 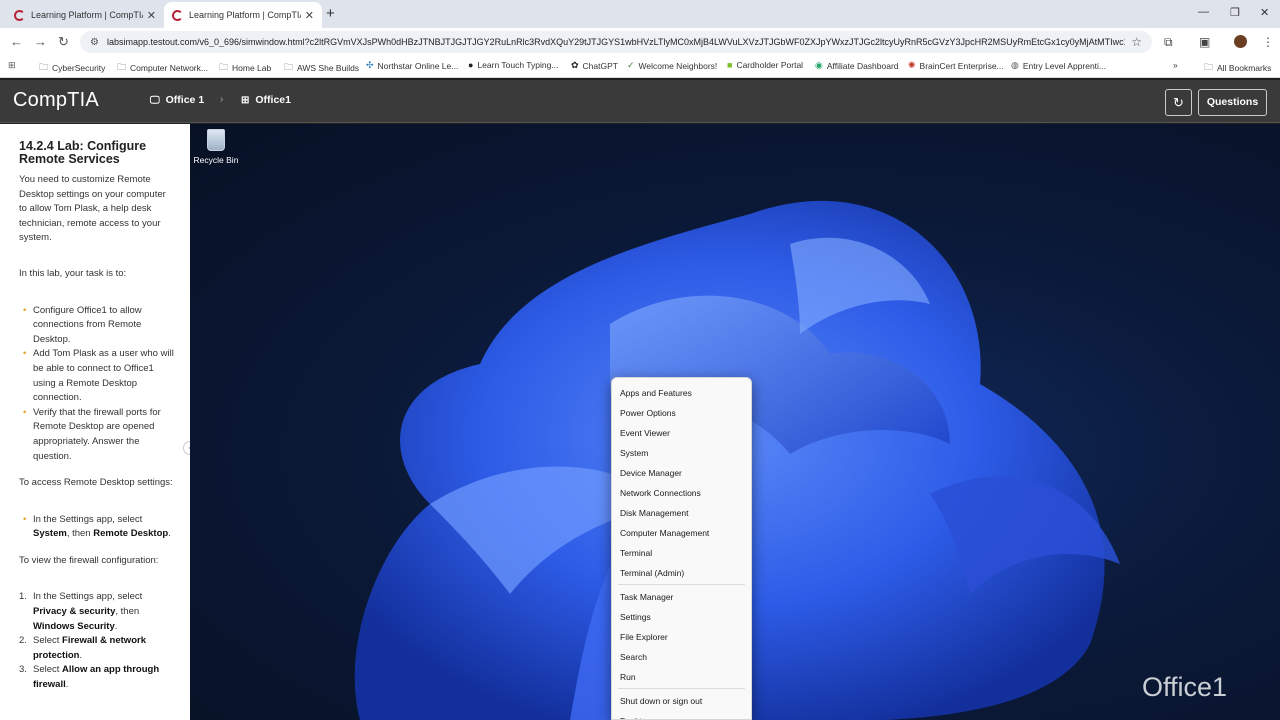 What do you see at coordinates (222, 99) in the screenshot?
I see `chevron-right-icon: ›` at bounding box center [222, 99].